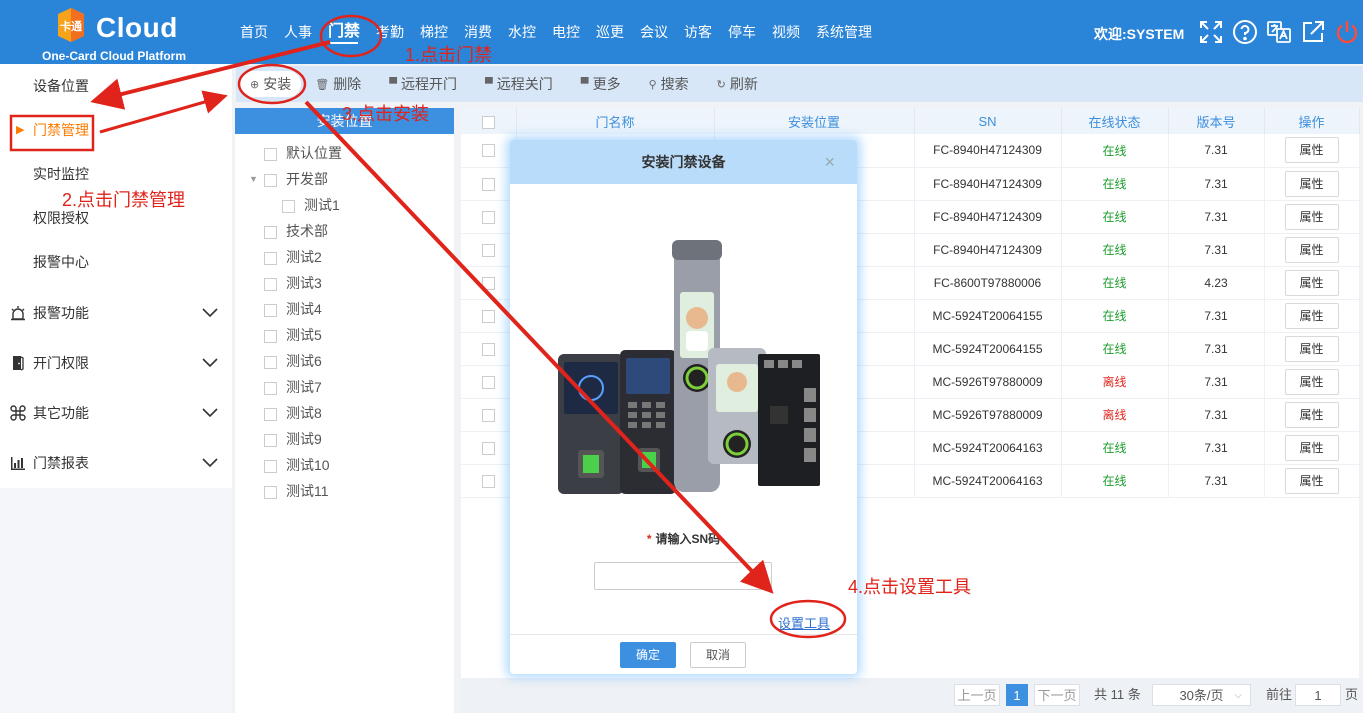 The image size is (1363, 713). What do you see at coordinates (344, 283) in the screenshot?
I see `tree-node: 测试3` at bounding box center [344, 283].